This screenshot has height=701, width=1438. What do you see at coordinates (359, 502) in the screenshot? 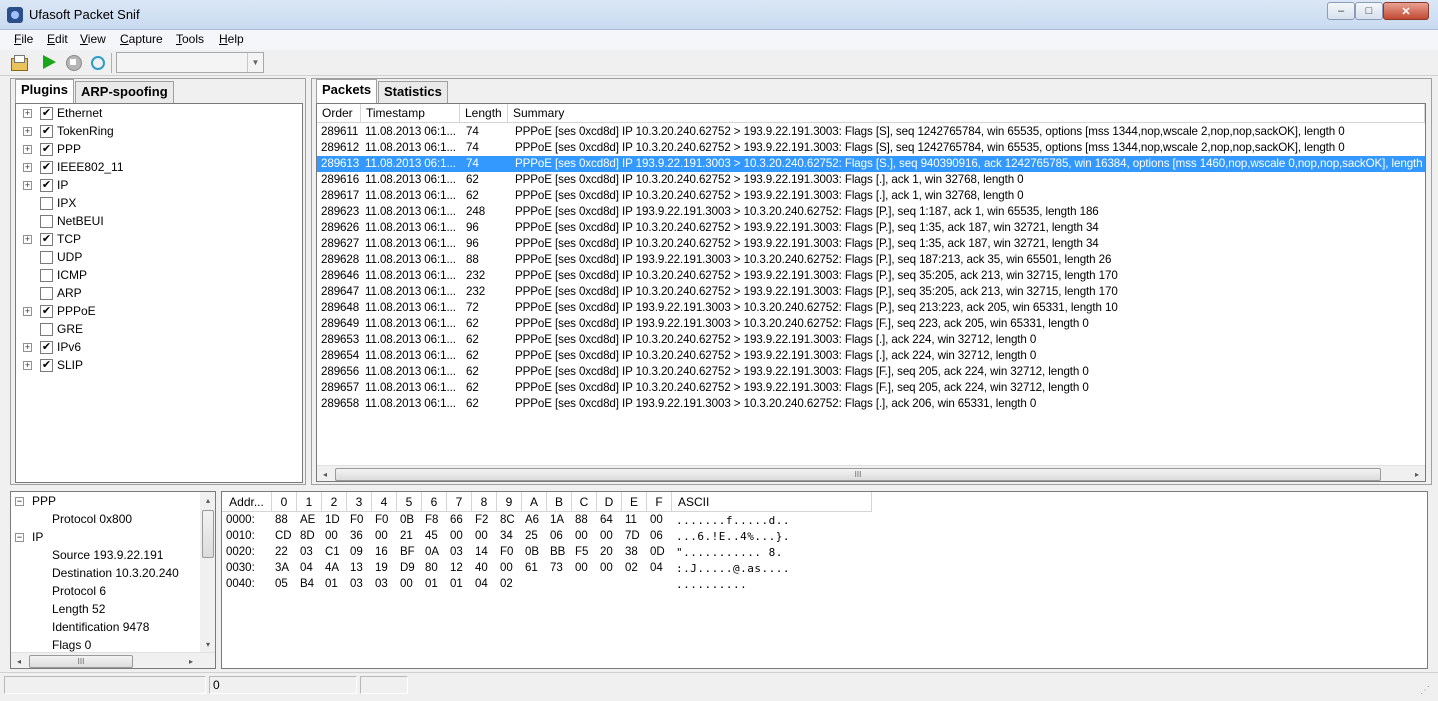
I see `hex-header-column: 3` at bounding box center [359, 502].